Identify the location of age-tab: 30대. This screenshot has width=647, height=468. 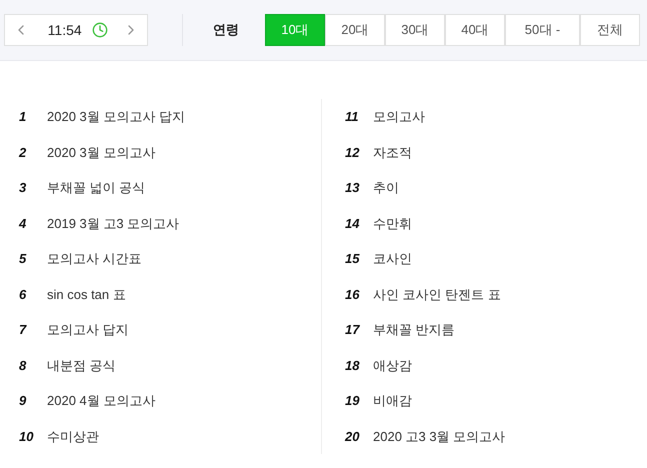
(415, 30).